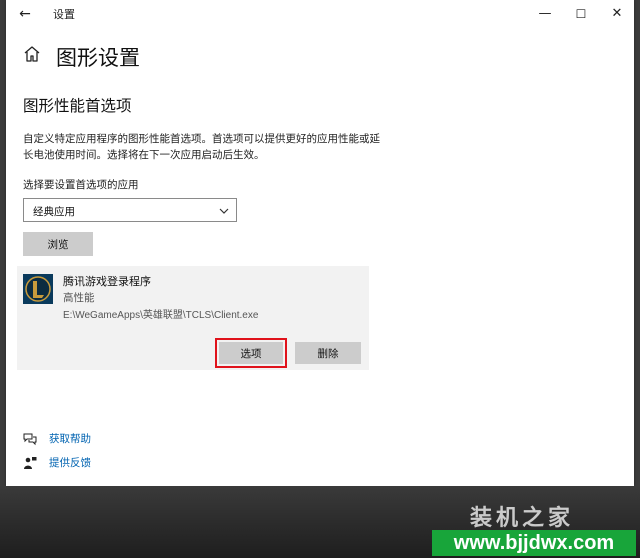 This screenshot has height=558, width=640. Describe the element at coordinates (224, 211) in the screenshot. I see `chevron-down-icon` at that location.